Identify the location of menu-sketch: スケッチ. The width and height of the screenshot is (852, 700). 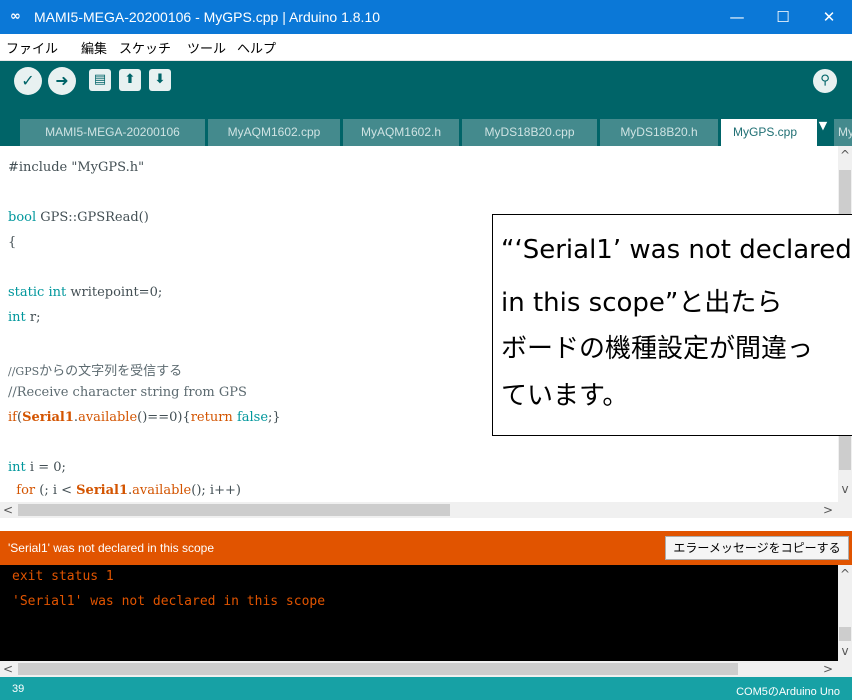
(145, 47).